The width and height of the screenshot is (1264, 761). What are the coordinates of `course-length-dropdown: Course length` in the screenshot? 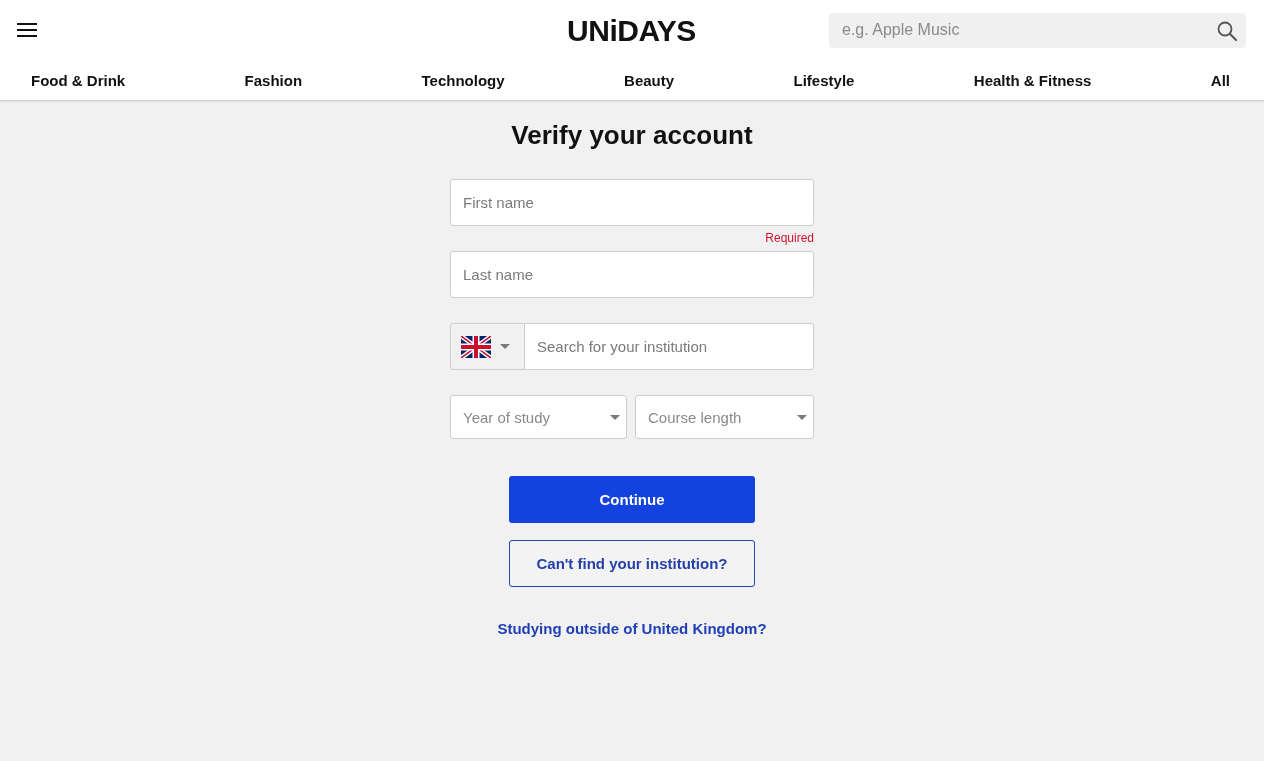 It's located at (724, 417).